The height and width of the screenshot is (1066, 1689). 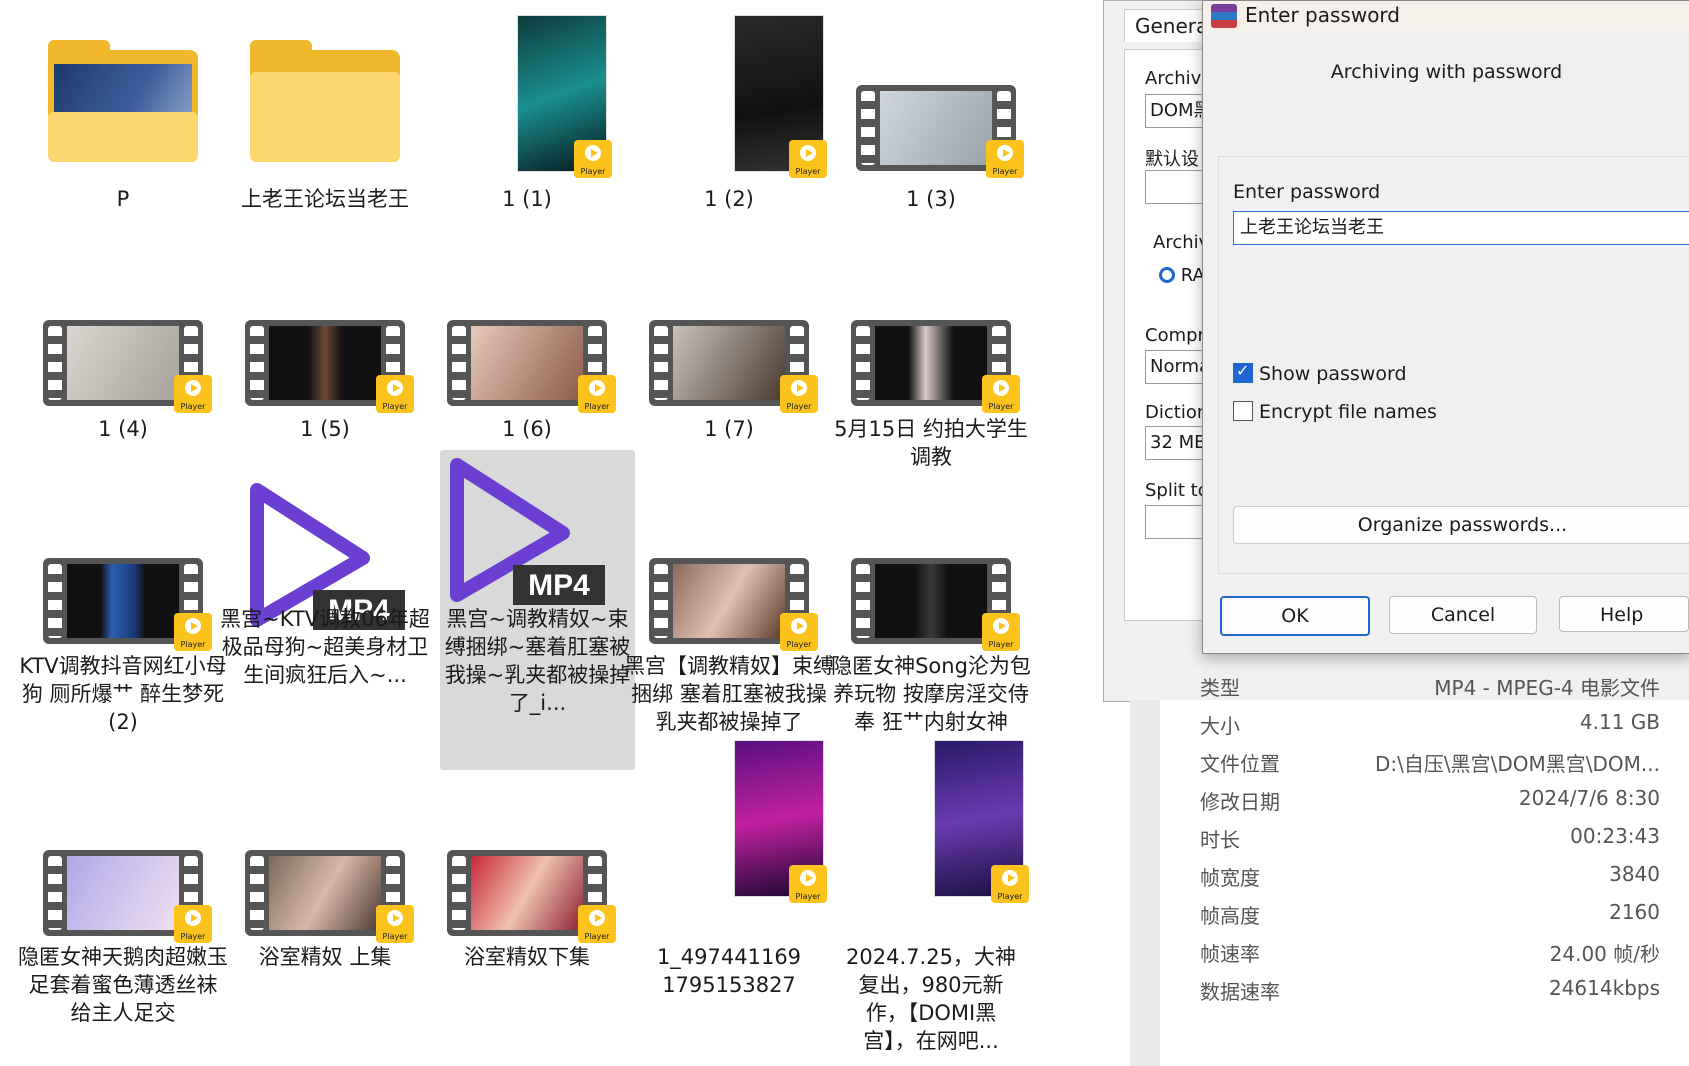 What do you see at coordinates (1430, 800) in the screenshot?
I see `detail-row: 修改日期 2024/7/6 8:30` at bounding box center [1430, 800].